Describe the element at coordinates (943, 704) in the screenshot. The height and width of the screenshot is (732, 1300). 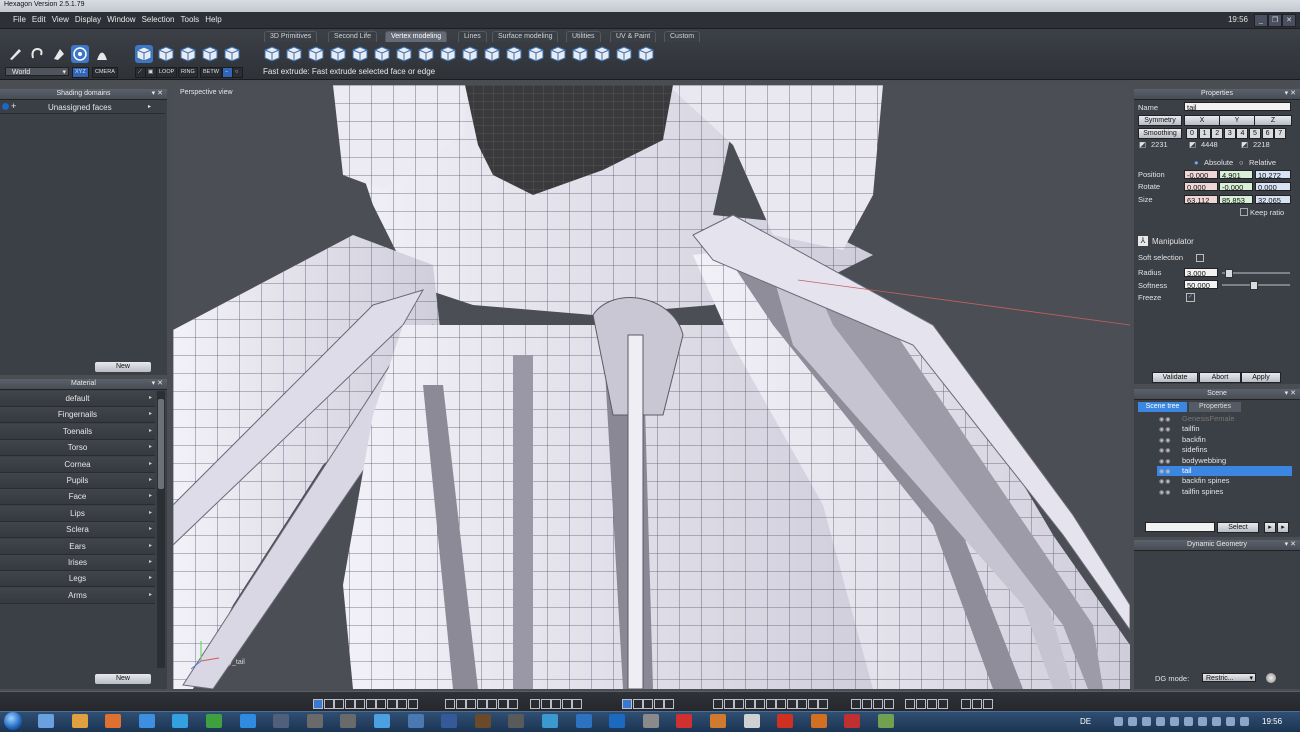
I see `light-icon` at that location.